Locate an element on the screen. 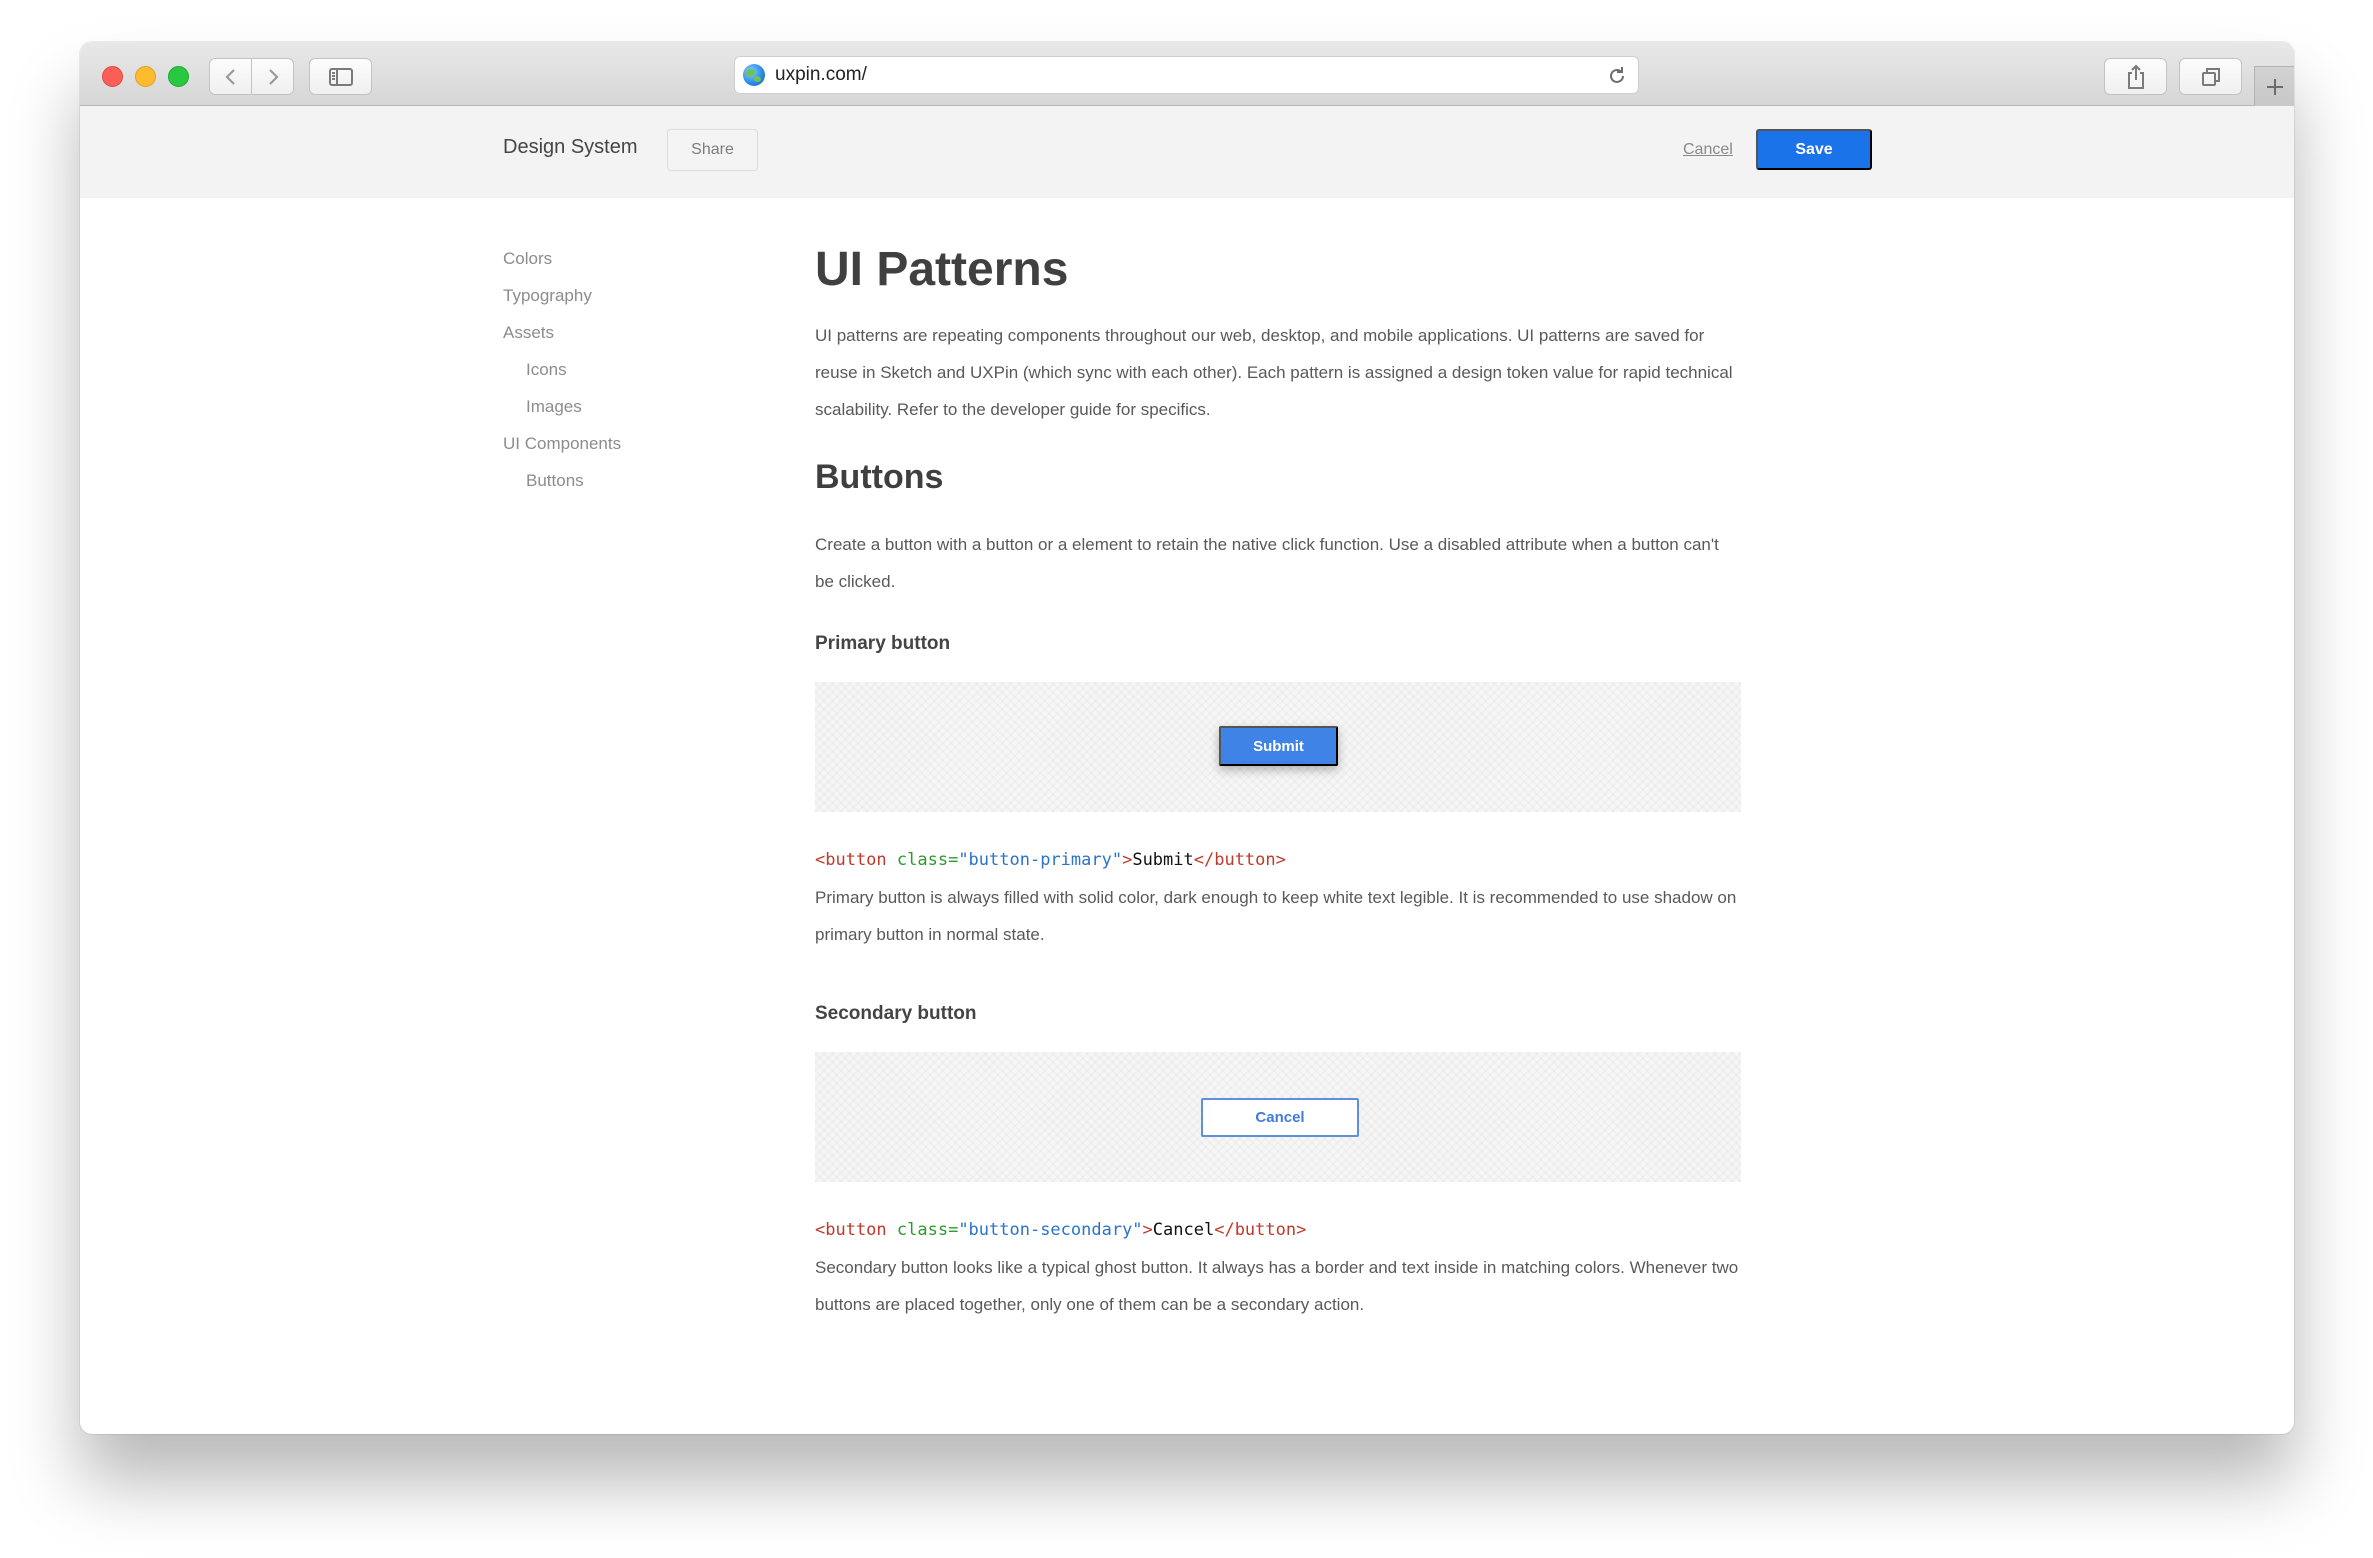 Image resolution: width=2373 pixels, height=1558 pixels. plus-icon is located at coordinates (2274, 86).